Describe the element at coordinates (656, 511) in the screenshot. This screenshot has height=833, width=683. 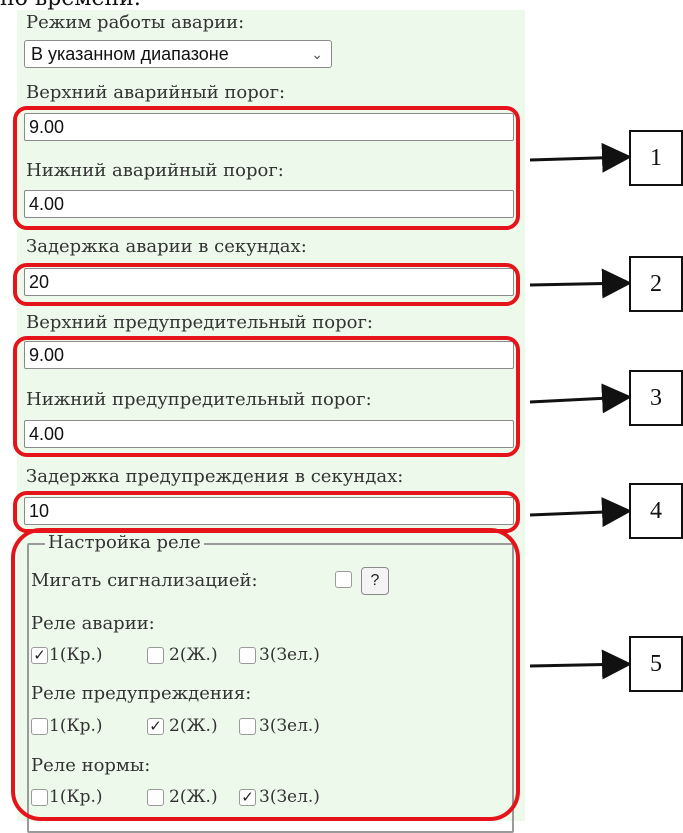
I see `callout-4: 4` at that location.